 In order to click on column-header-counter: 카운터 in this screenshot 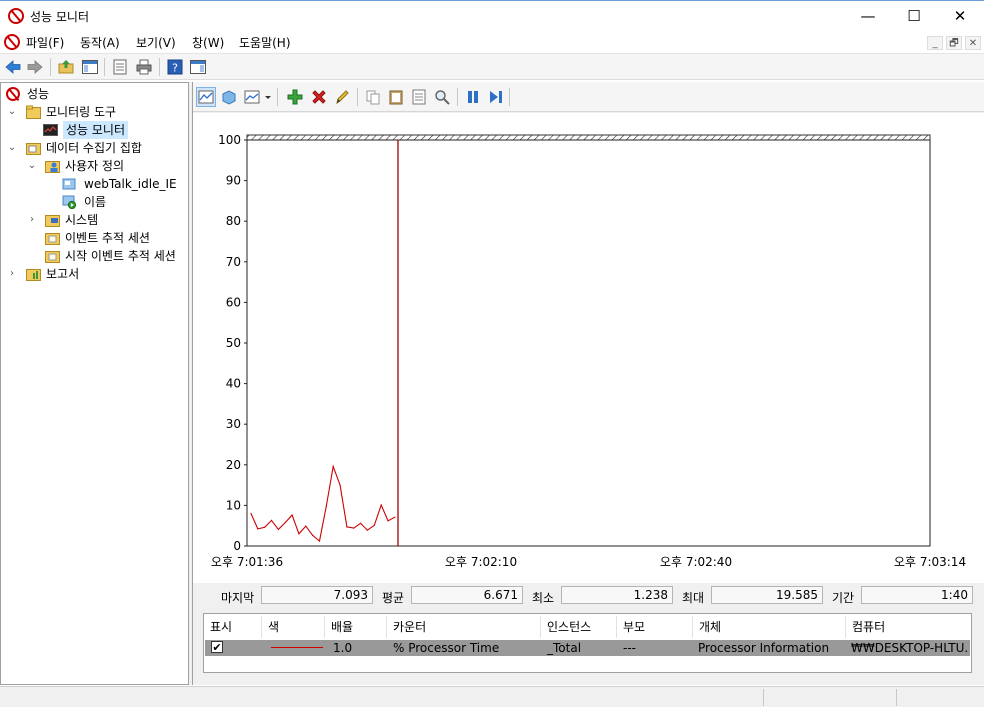, I will do `click(464, 627)`.